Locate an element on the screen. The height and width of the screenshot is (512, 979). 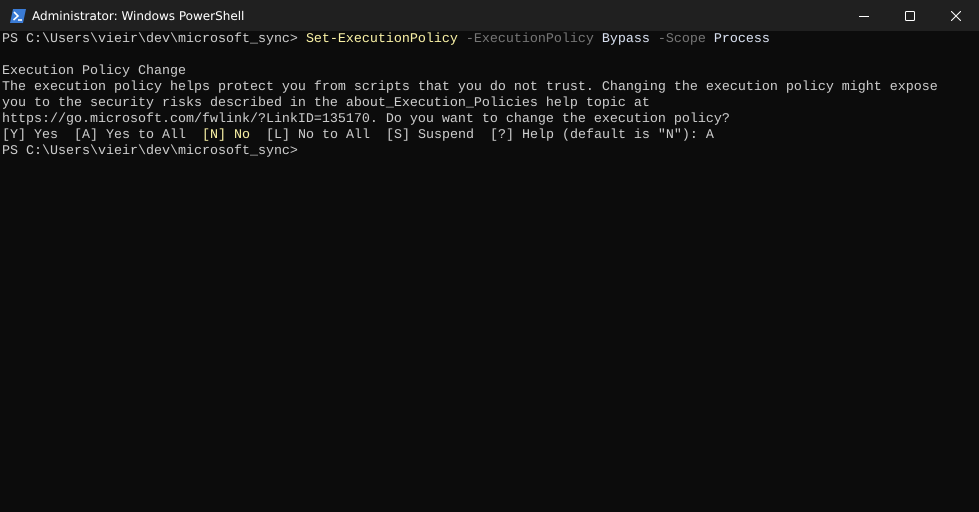
close-icon is located at coordinates (956, 15).